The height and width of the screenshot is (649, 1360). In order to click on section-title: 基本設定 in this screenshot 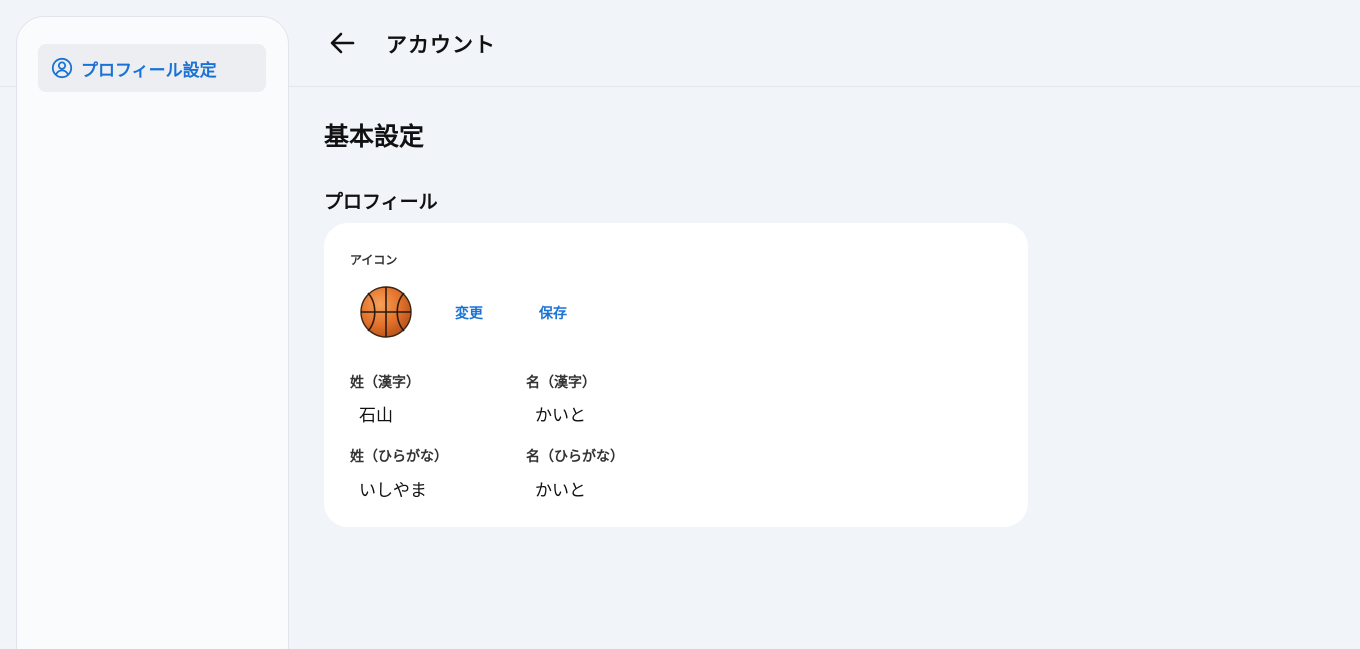, I will do `click(374, 136)`.